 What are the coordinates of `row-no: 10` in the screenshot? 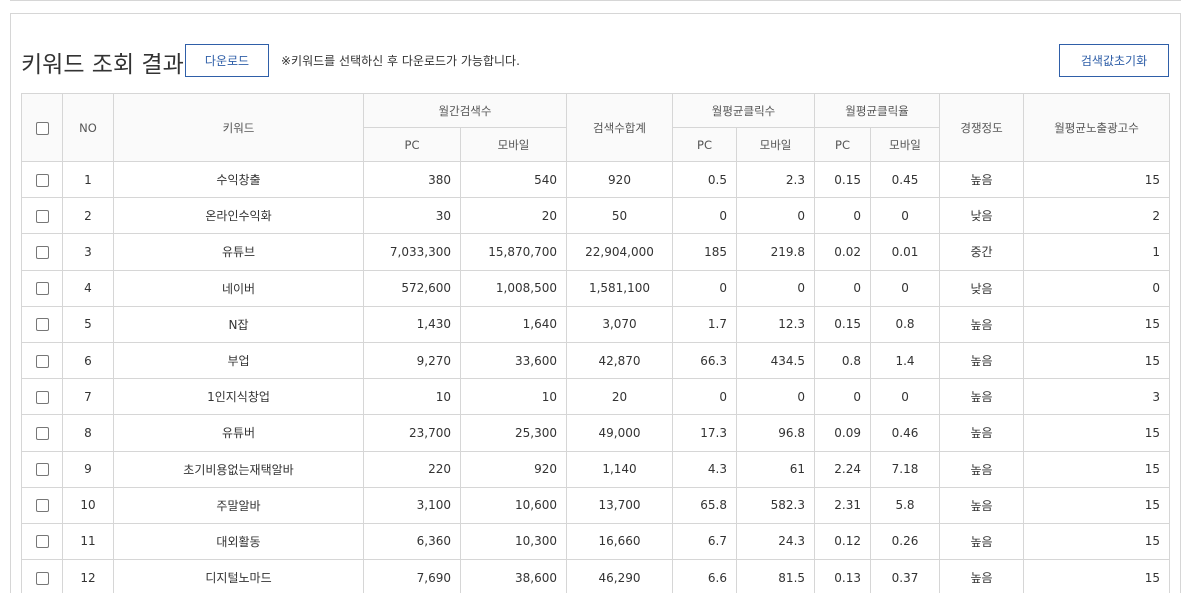 It's located at (88, 505).